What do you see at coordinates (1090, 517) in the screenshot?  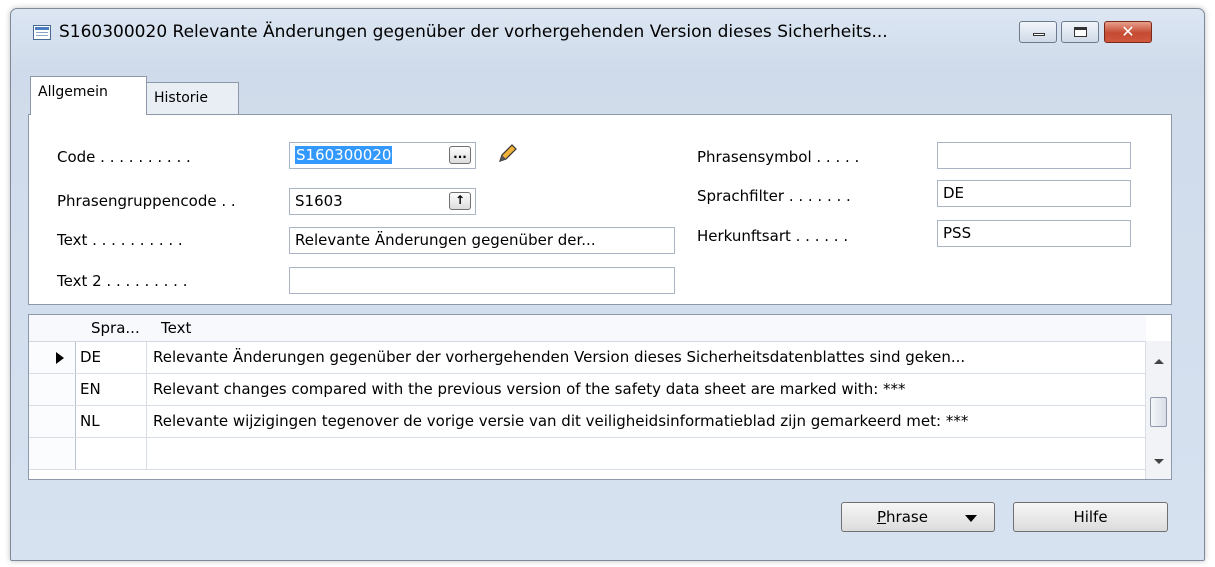 I see `help-button: Hilfe` at bounding box center [1090, 517].